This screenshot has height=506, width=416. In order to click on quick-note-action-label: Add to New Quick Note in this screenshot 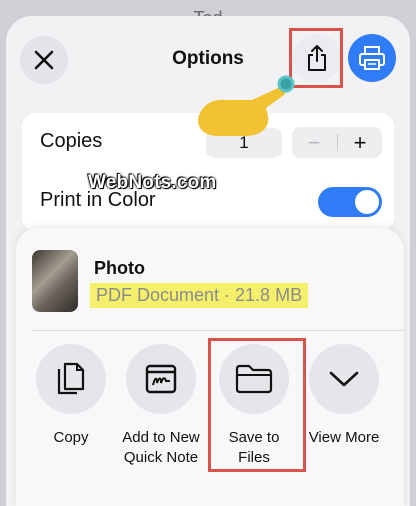, I will do `click(161, 447)`.